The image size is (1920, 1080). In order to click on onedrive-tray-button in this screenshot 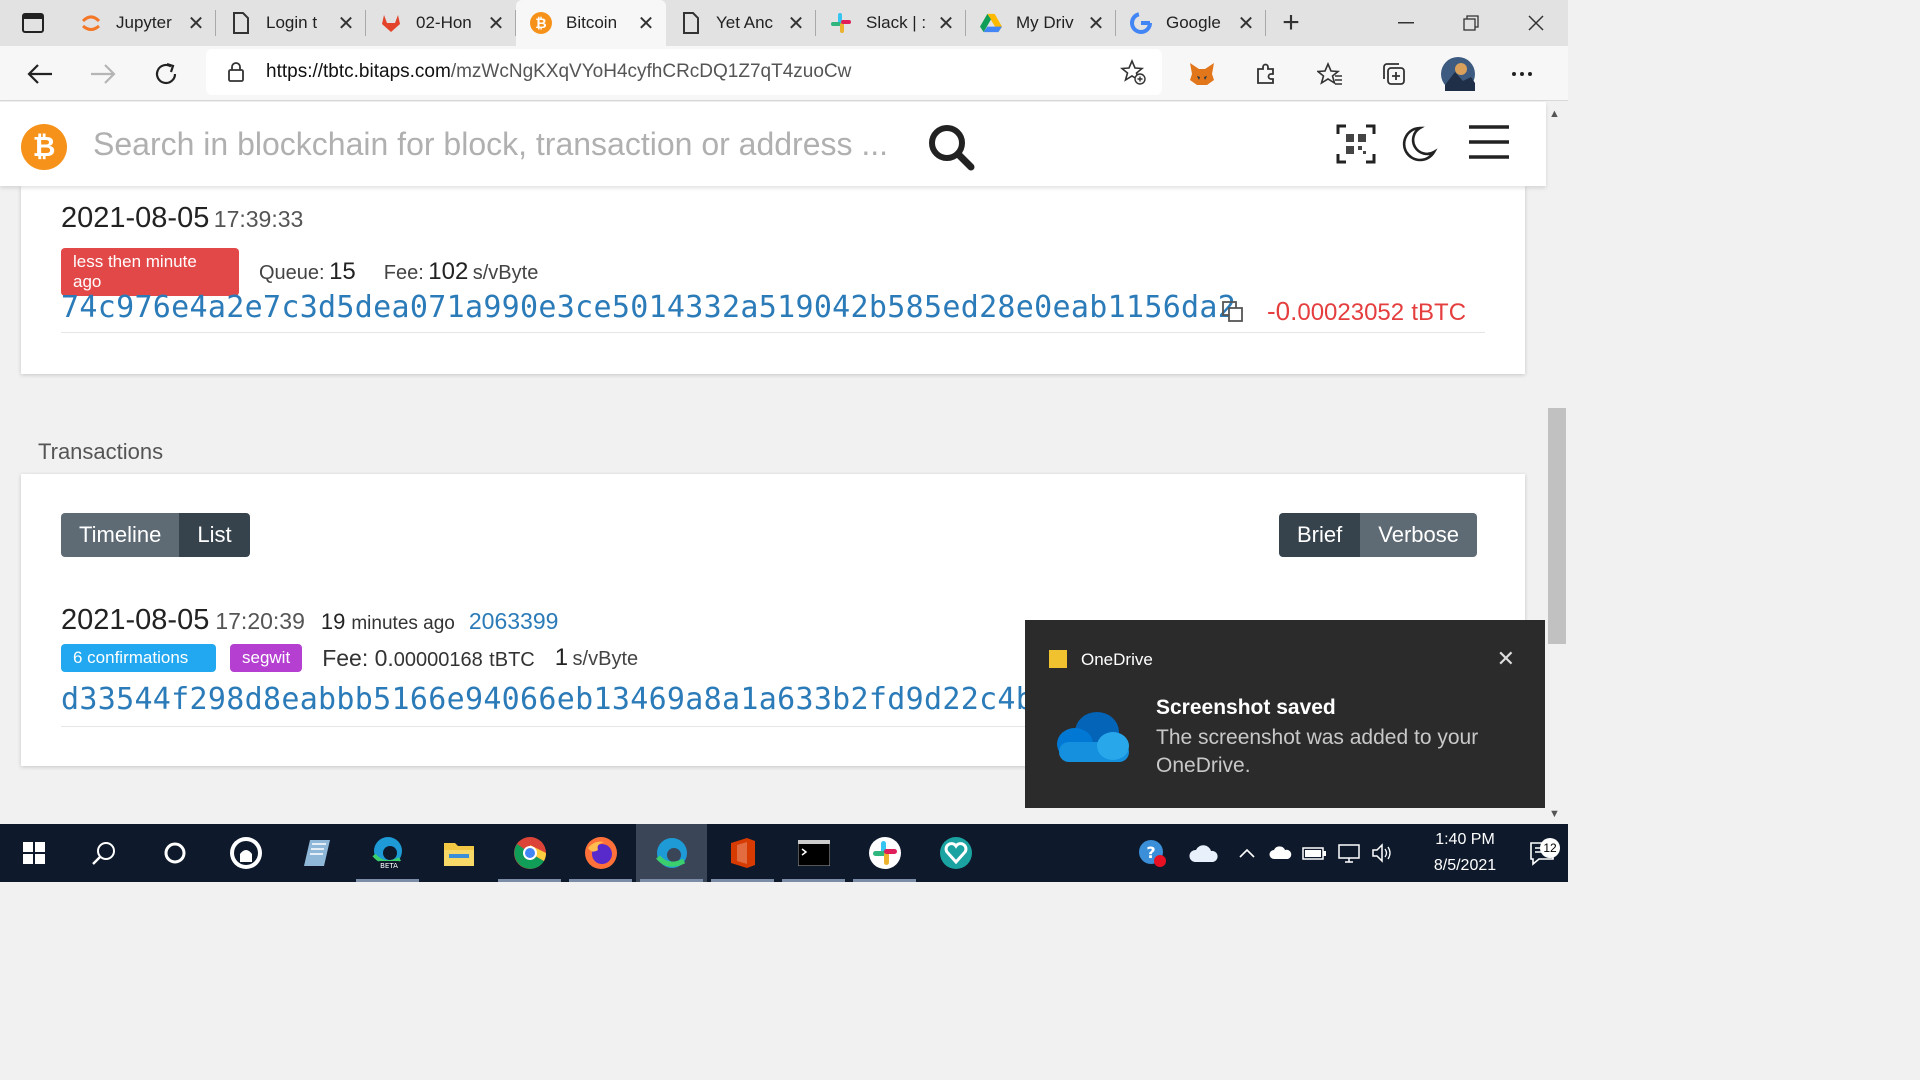, I will do `click(1204, 853)`.